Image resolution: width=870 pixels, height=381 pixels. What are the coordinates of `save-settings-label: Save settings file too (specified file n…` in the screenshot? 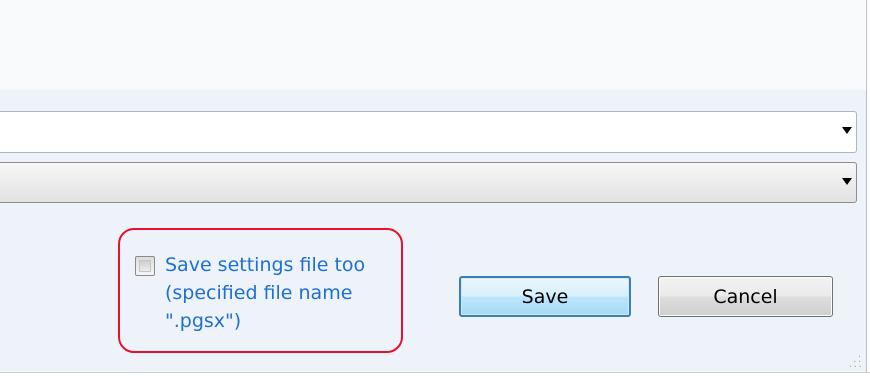 It's located at (280, 293).